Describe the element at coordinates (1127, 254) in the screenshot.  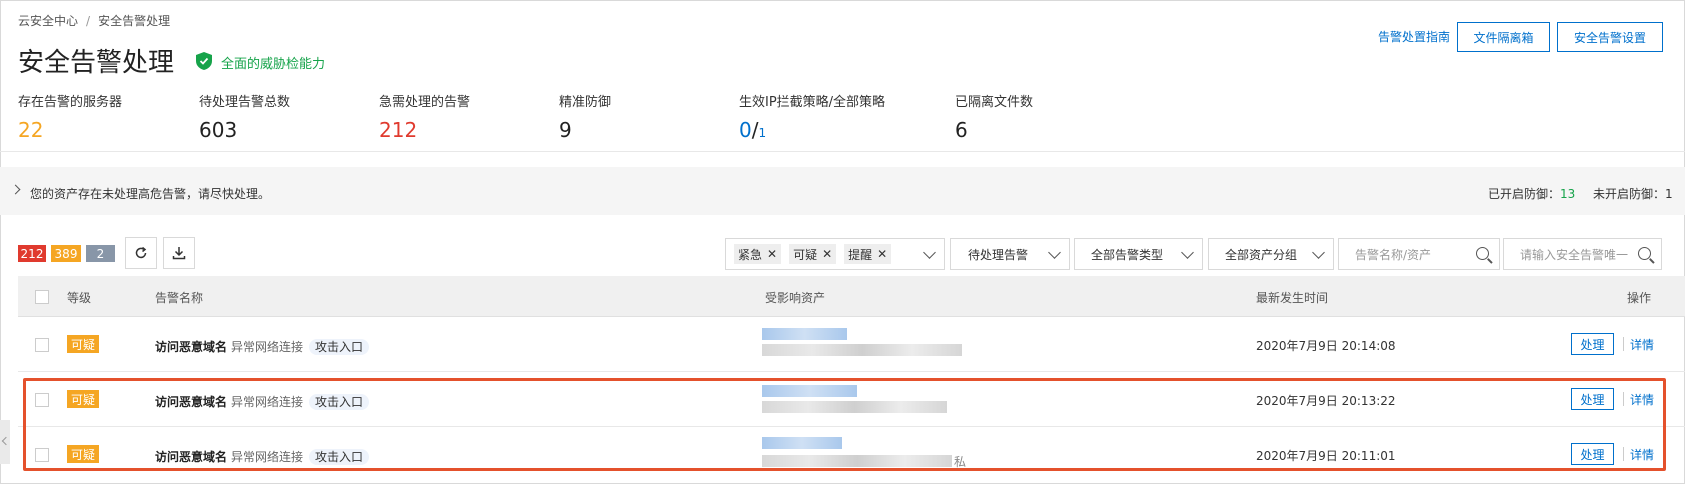
I see `alert-type-select-value: 全部告警类型` at that location.